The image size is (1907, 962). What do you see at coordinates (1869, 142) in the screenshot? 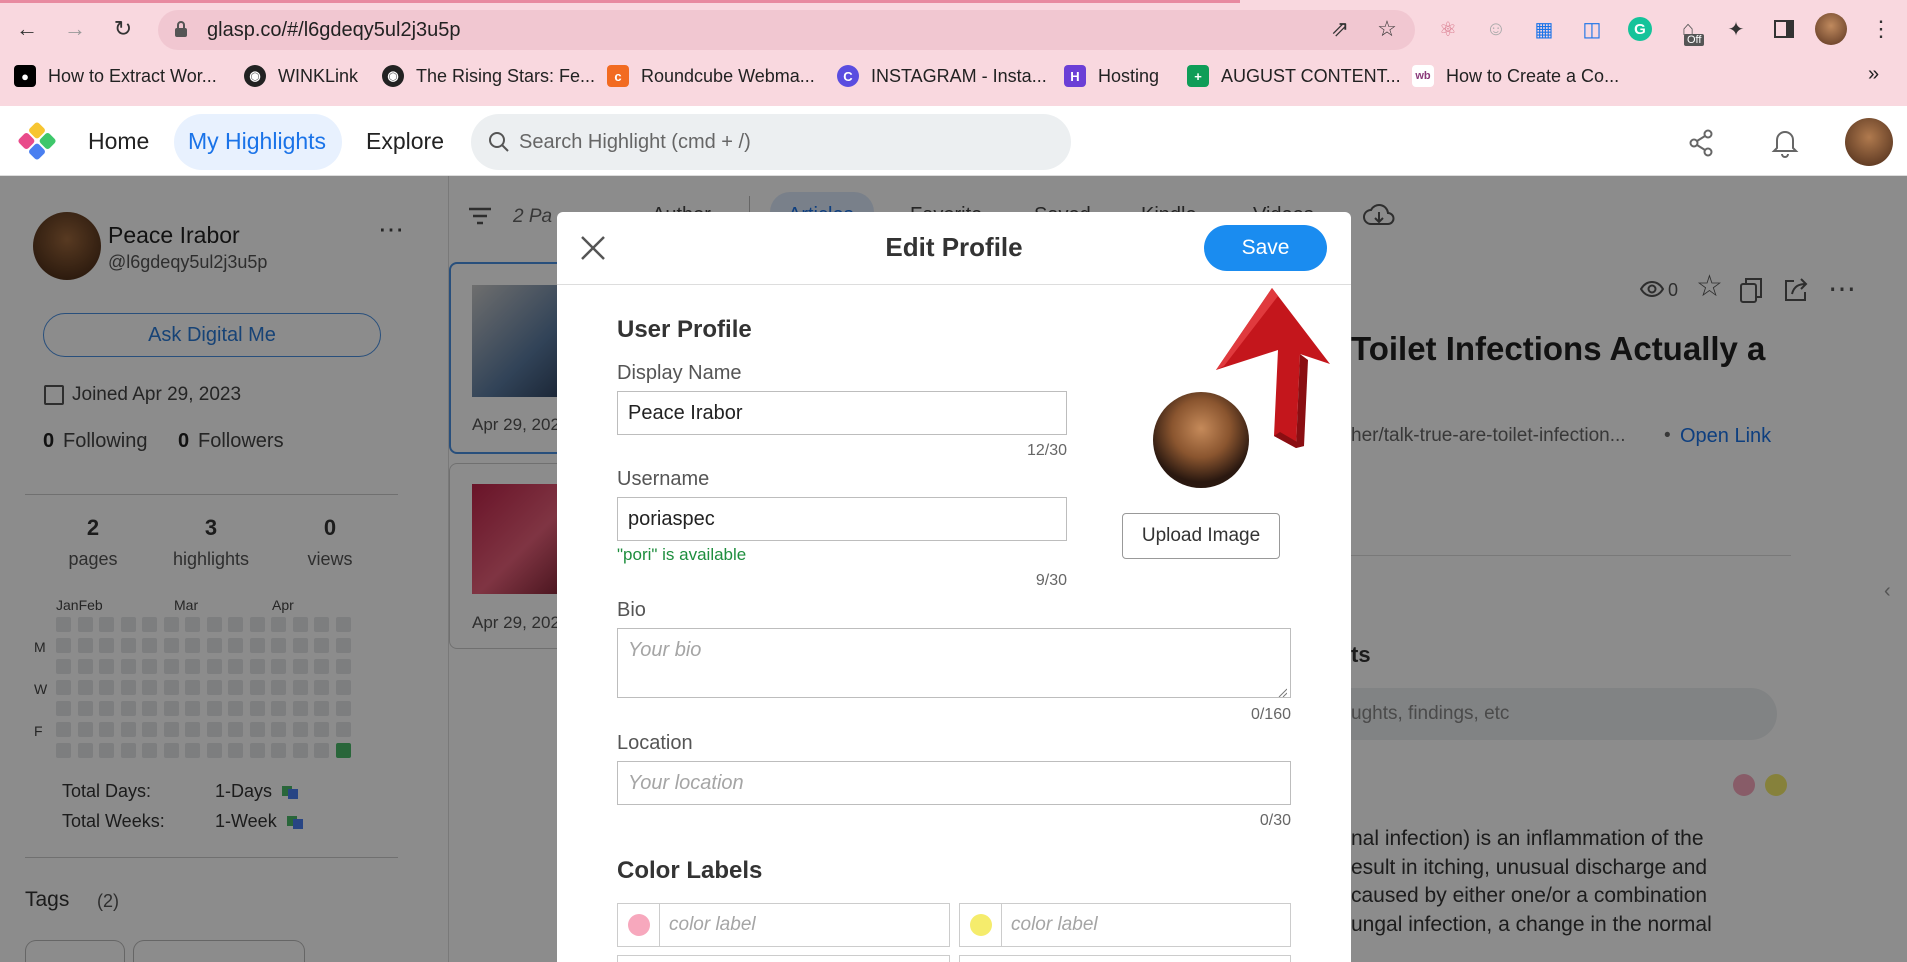
I see `user-avatar` at bounding box center [1869, 142].